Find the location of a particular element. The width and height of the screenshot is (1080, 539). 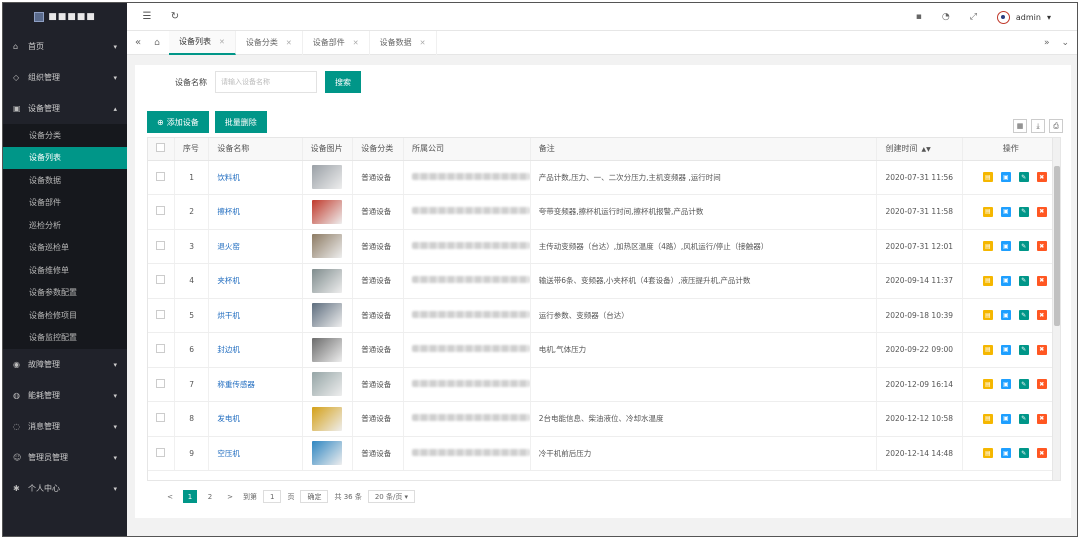

page-2-button: 2 is located at coordinates (210, 496).